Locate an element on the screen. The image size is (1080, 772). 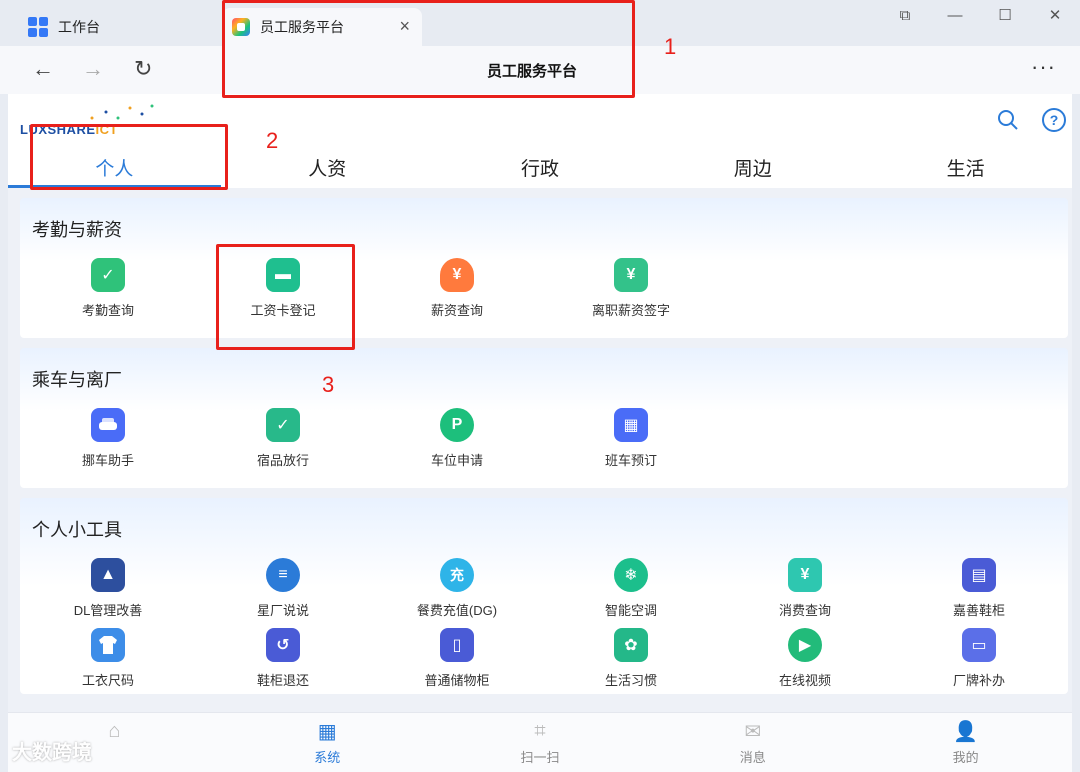
app-badge-reissue: ▭ 厂牌补办 is located at coordinates (979, 658).